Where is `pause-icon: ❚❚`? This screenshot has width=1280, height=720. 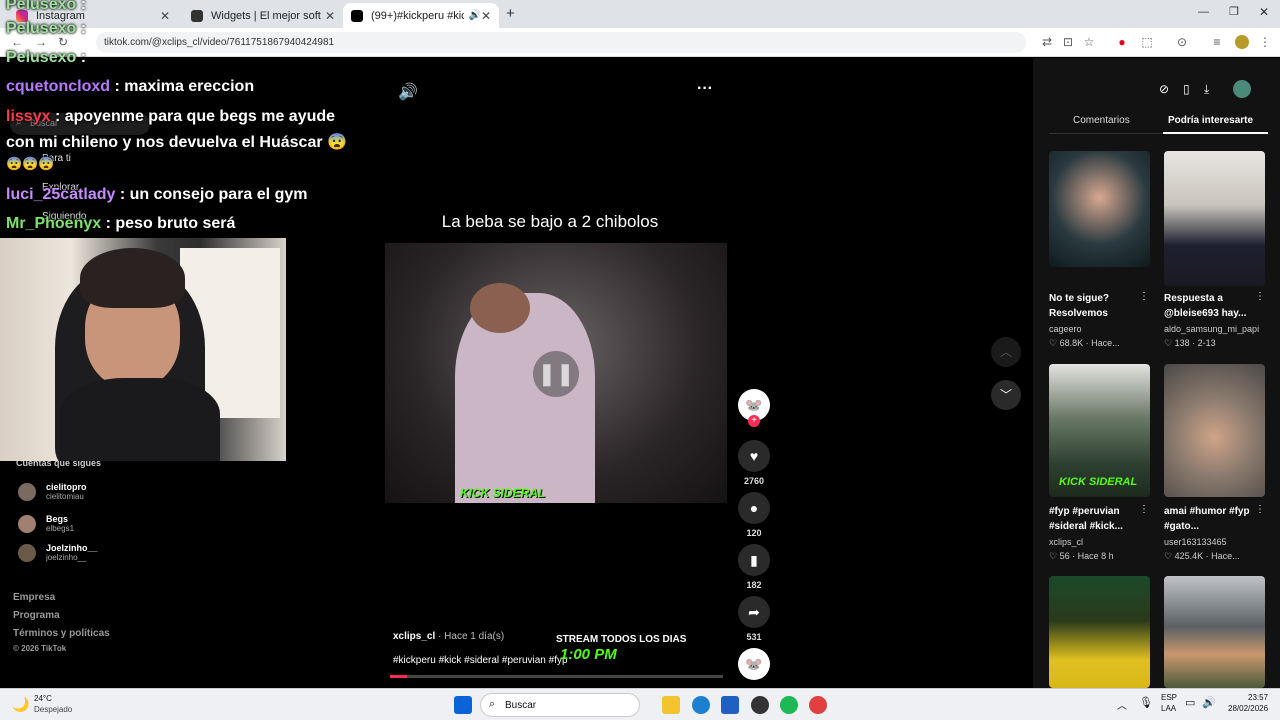 pause-icon: ❚❚ is located at coordinates (556, 374).